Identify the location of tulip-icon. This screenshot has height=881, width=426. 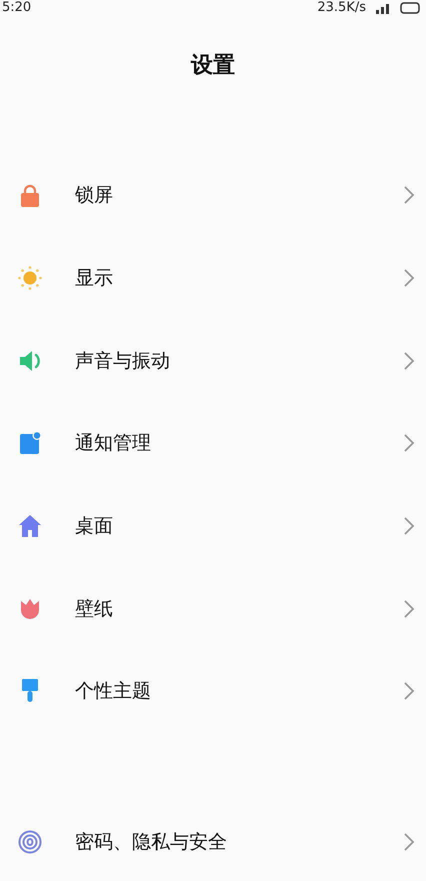
(30, 608).